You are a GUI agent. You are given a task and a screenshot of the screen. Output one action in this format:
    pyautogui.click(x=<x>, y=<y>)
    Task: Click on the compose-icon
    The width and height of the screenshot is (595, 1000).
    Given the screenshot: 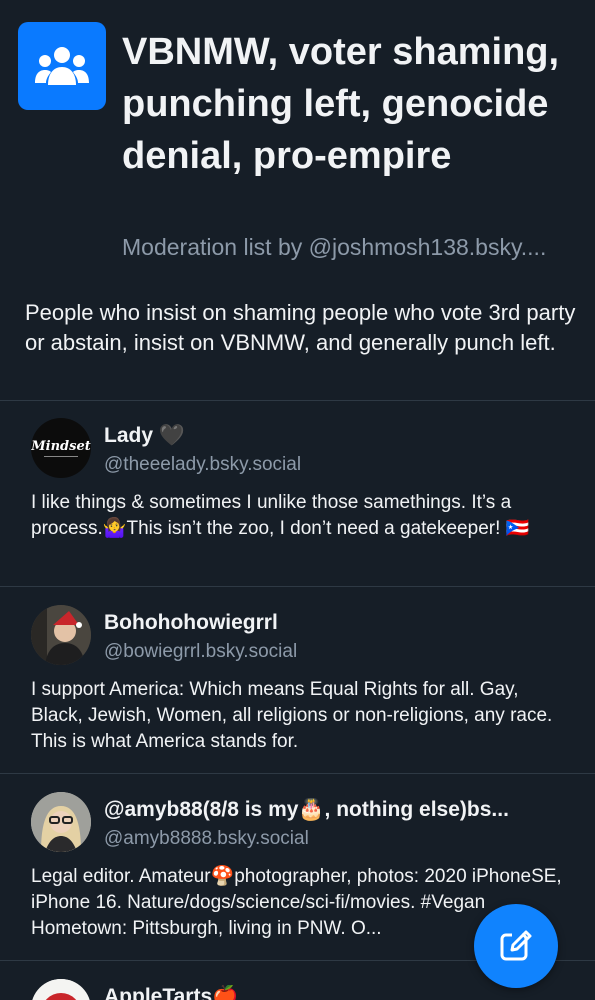 What is the action you would take?
    pyautogui.click(x=516, y=945)
    